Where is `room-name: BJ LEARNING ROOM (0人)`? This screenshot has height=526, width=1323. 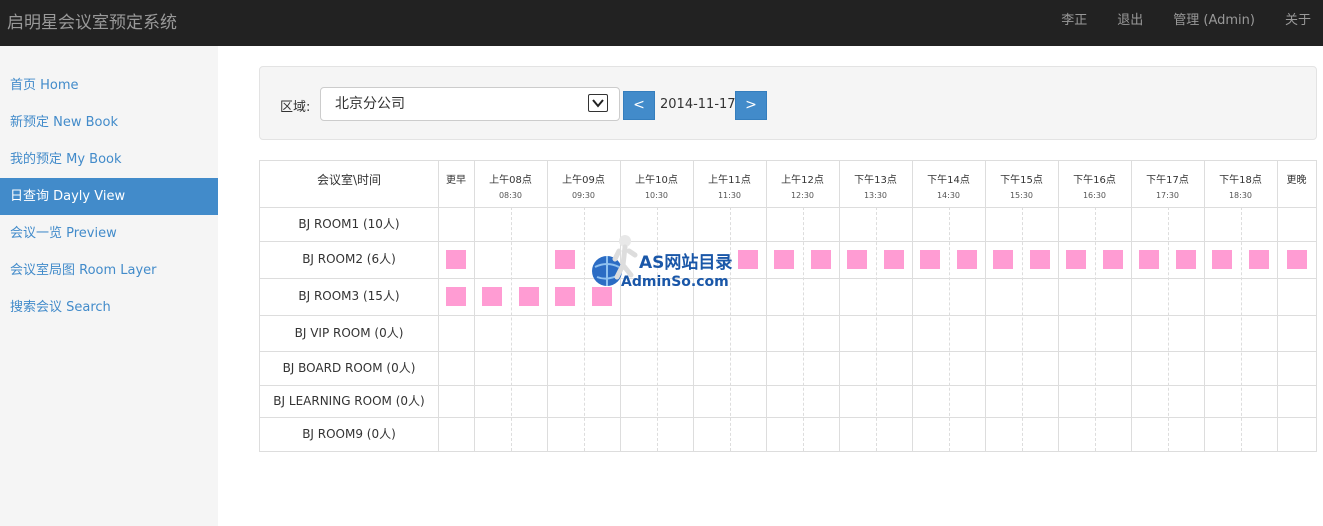
room-name: BJ LEARNING ROOM (0人) is located at coordinates (349, 401).